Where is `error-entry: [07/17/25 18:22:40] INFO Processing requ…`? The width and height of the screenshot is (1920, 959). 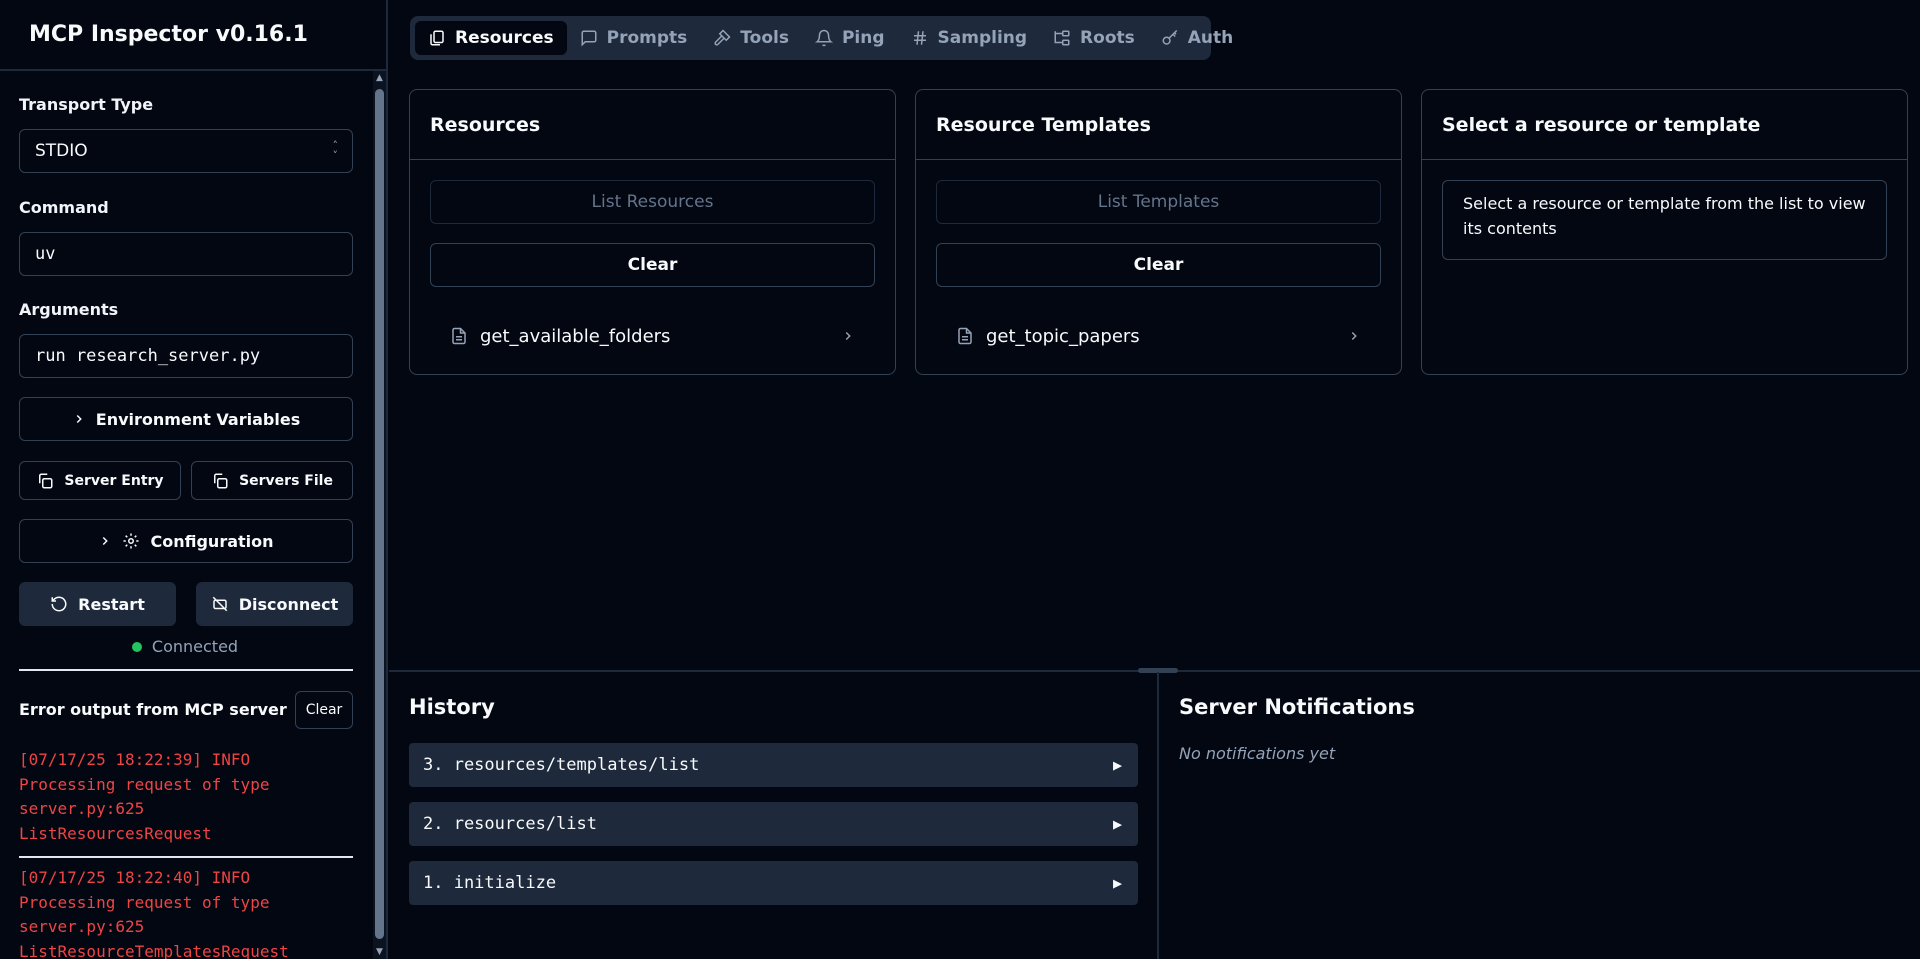 error-entry: [07/17/25 18:22:40] INFO Processing requ… is located at coordinates (154, 913).